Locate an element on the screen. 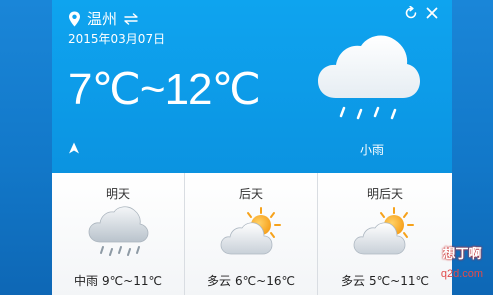  forecast-card-third-day: 明后天 多云 5℃~11℃ is located at coordinates (385, 234).